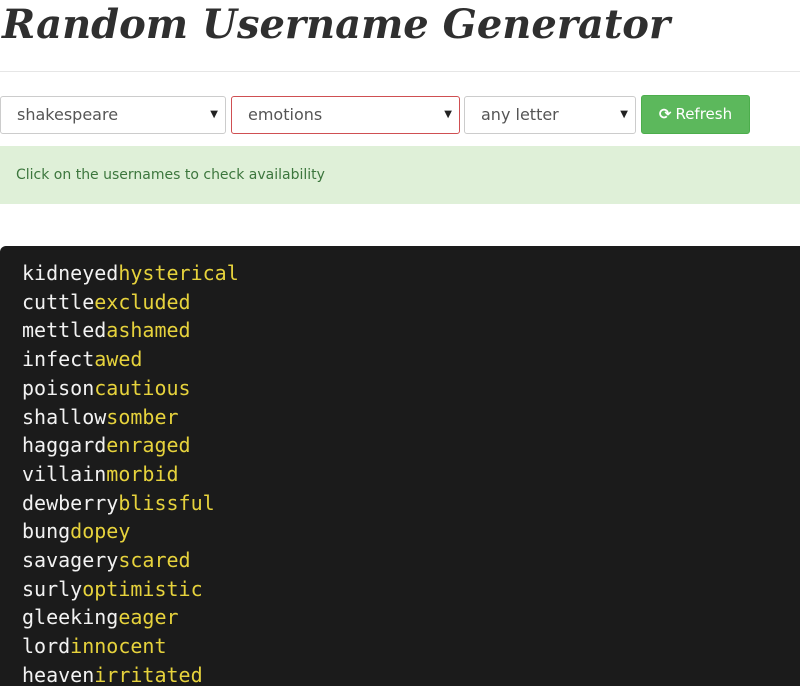  Describe the element at coordinates (704, 114) in the screenshot. I see `refresh-button-label: Refresh` at that location.